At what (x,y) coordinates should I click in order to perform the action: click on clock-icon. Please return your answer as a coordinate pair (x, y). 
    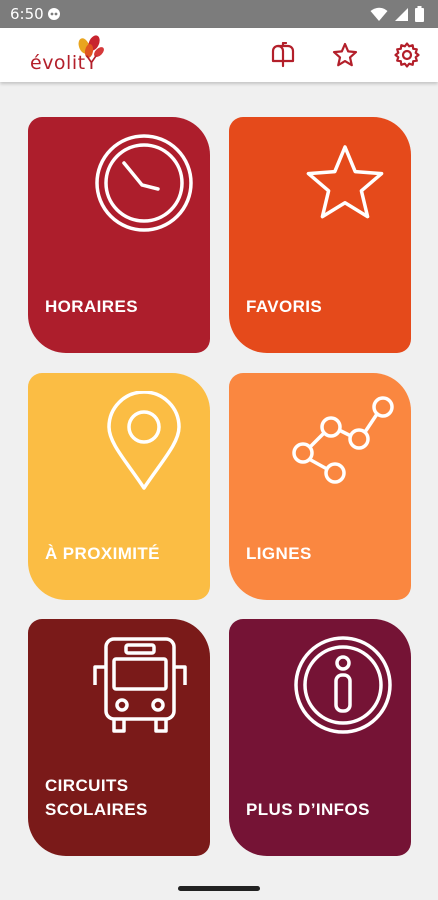
    Looking at the image, I should click on (144, 183).